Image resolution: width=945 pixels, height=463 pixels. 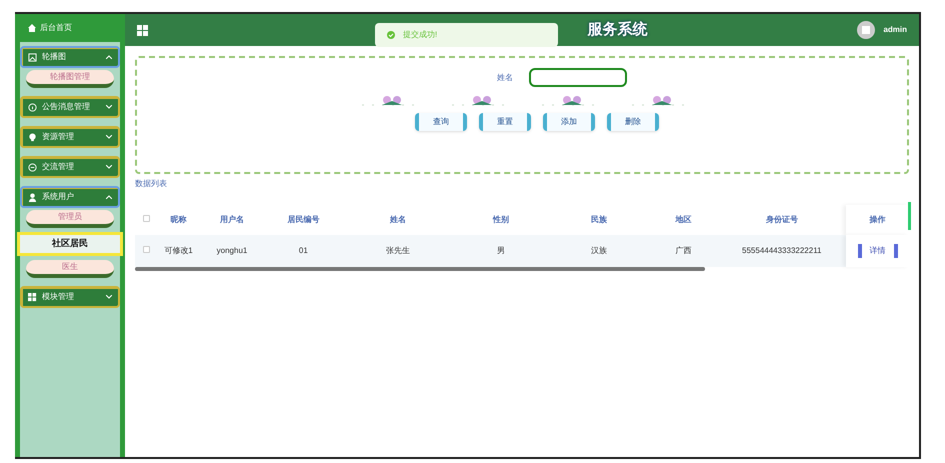 What do you see at coordinates (303, 251) in the screenshot?
I see `table-cell: 01` at bounding box center [303, 251].